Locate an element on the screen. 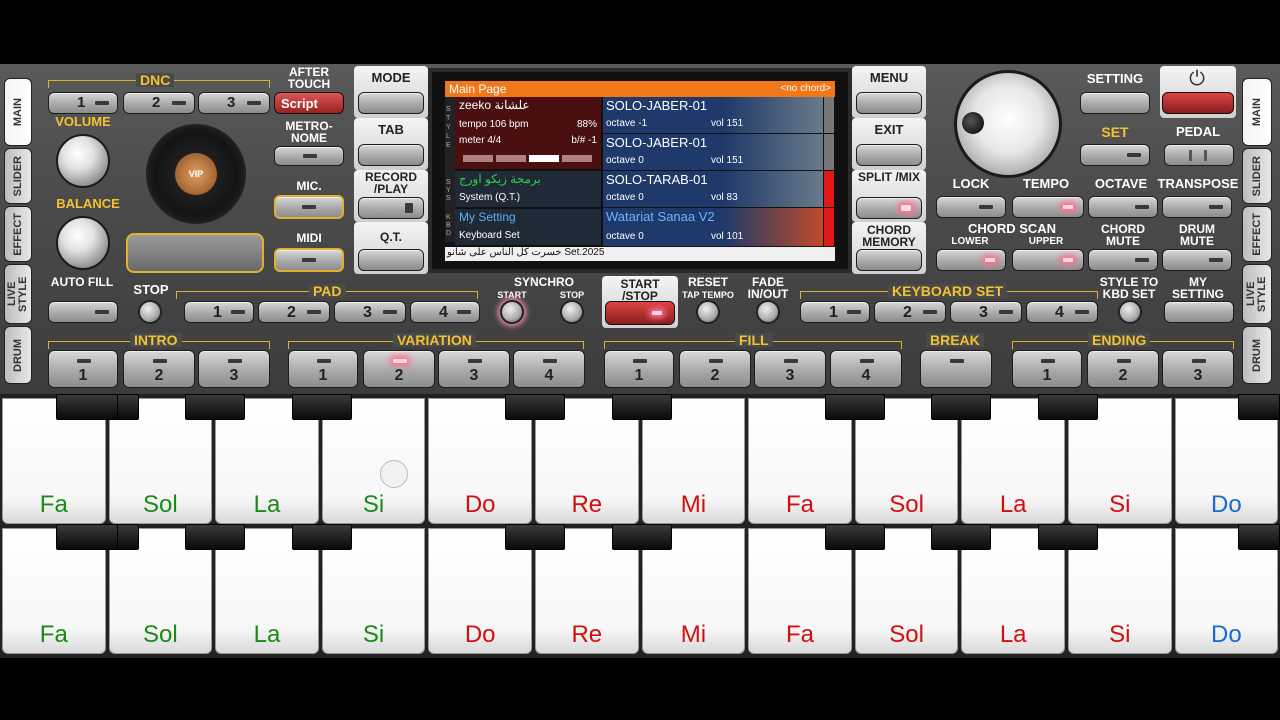 The height and width of the screenshot is (720, 1280). pad-button-1: 1 is located at coordinates (219, 312).